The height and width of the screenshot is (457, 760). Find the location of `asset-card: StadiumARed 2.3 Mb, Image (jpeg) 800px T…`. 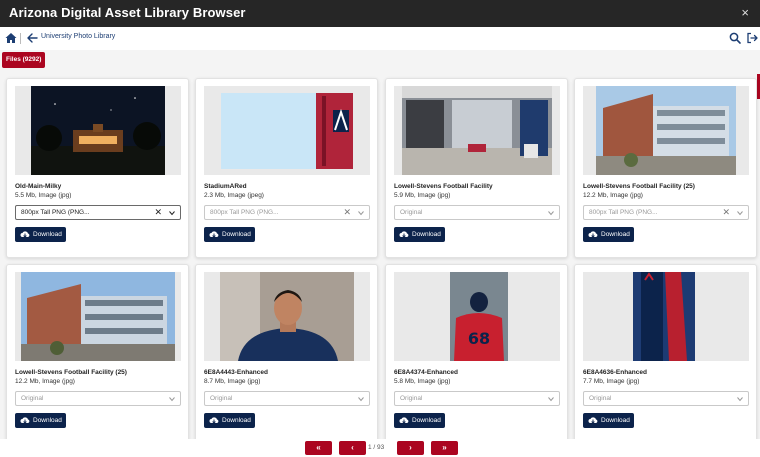

asset-card: StadiumARed 2.3 Mb, Image (jpeg) 800px T… is located at coordinates (286, 168).